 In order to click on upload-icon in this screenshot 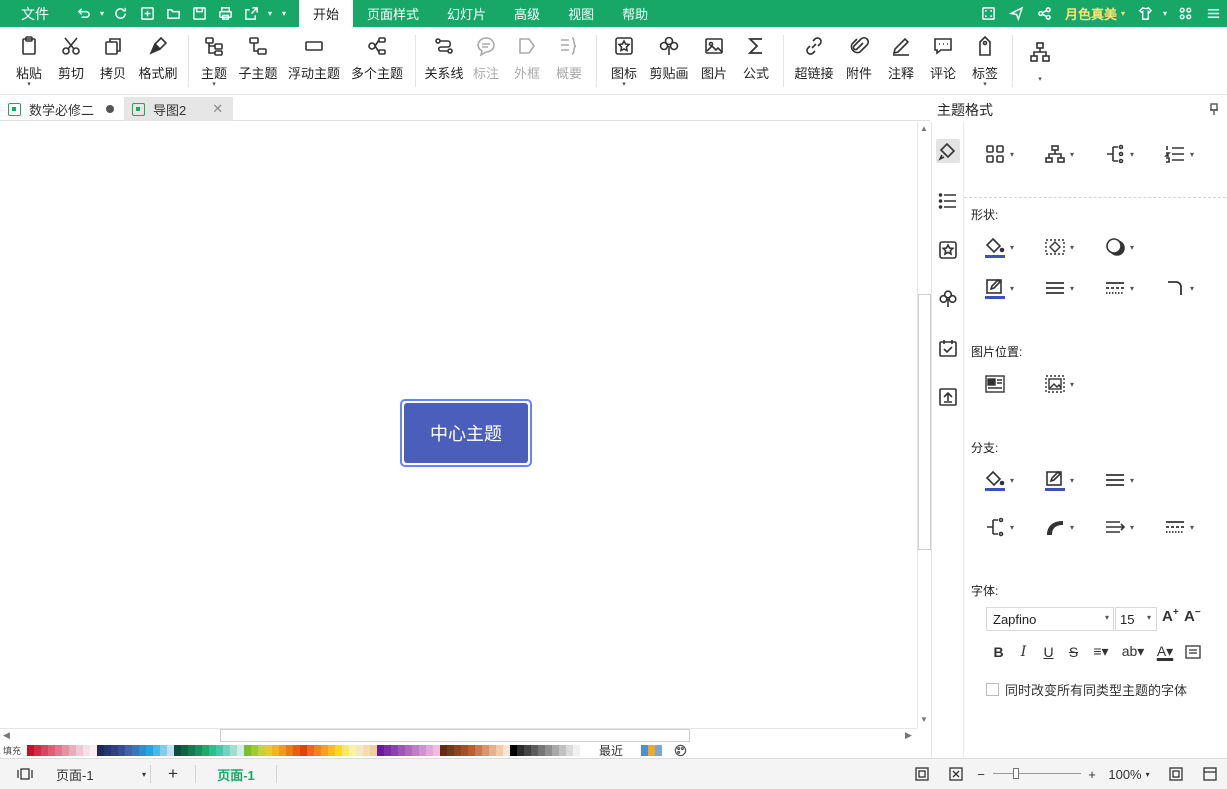, I will do `click(948, 397)`.